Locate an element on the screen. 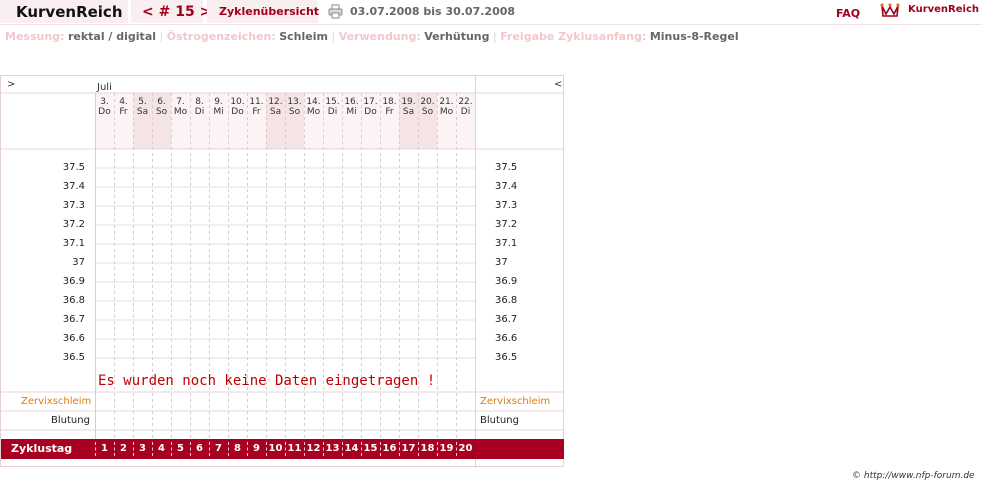  temperature-tick-right: 37.1 is located at coordinates (506, 243).